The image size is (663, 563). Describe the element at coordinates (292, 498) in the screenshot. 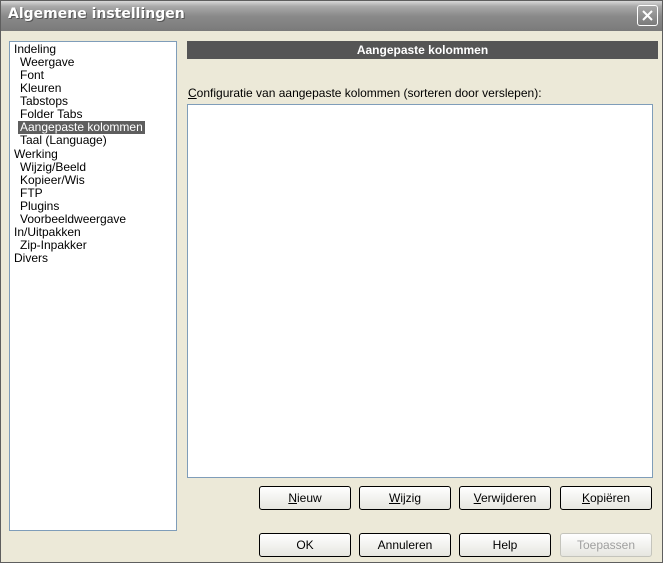

I see `new-button-mnemonic: N` at that location.